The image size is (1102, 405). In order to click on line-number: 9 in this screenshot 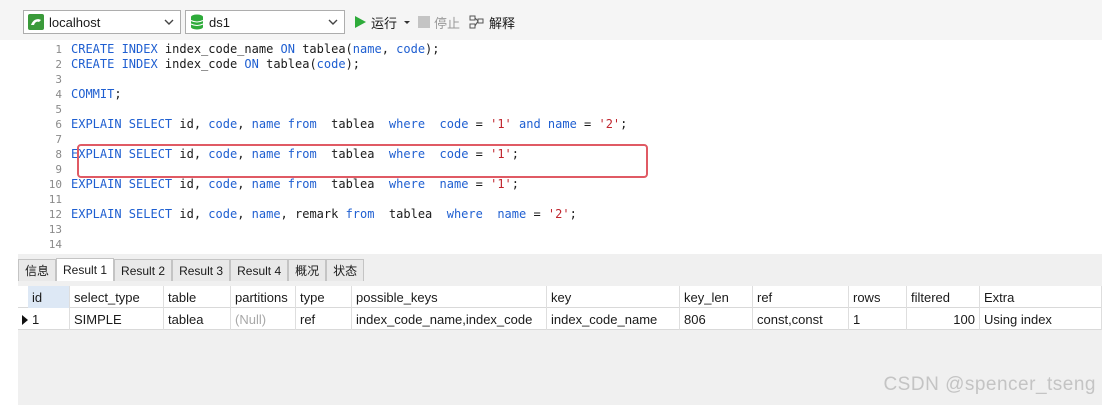, I will do `click(58, 169)`.